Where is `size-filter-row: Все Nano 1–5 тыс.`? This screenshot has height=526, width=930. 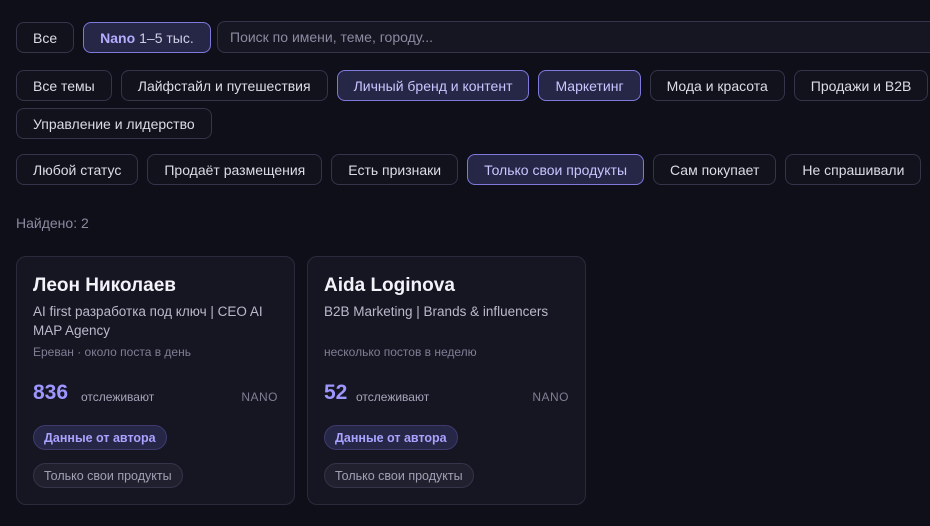 size-filter-row: Все Nano 1–5 тыс. is located at coordinates (113, 37).